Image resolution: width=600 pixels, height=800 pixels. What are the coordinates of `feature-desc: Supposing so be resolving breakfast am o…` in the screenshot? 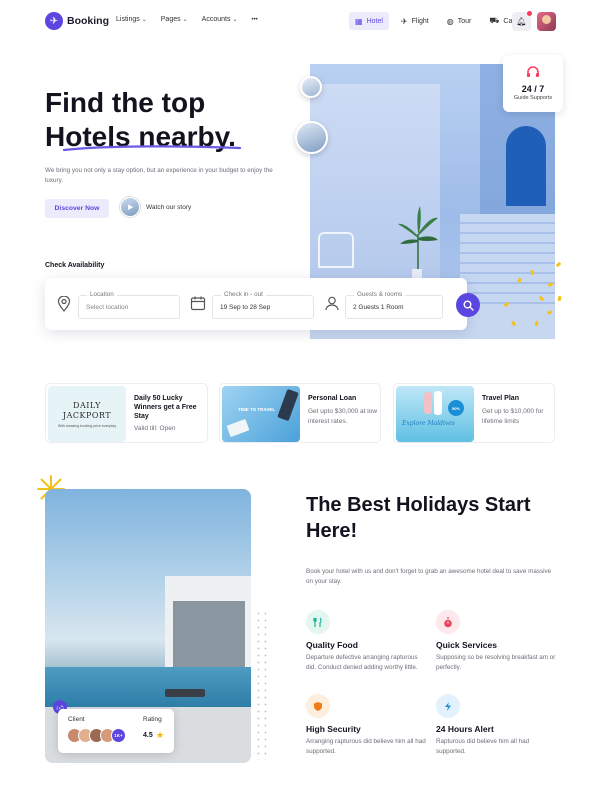 It's located at (496, 662).